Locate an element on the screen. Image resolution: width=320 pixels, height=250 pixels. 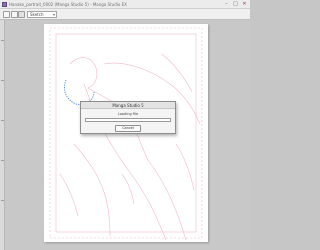
app-icon is located at coordinates (4, 4).